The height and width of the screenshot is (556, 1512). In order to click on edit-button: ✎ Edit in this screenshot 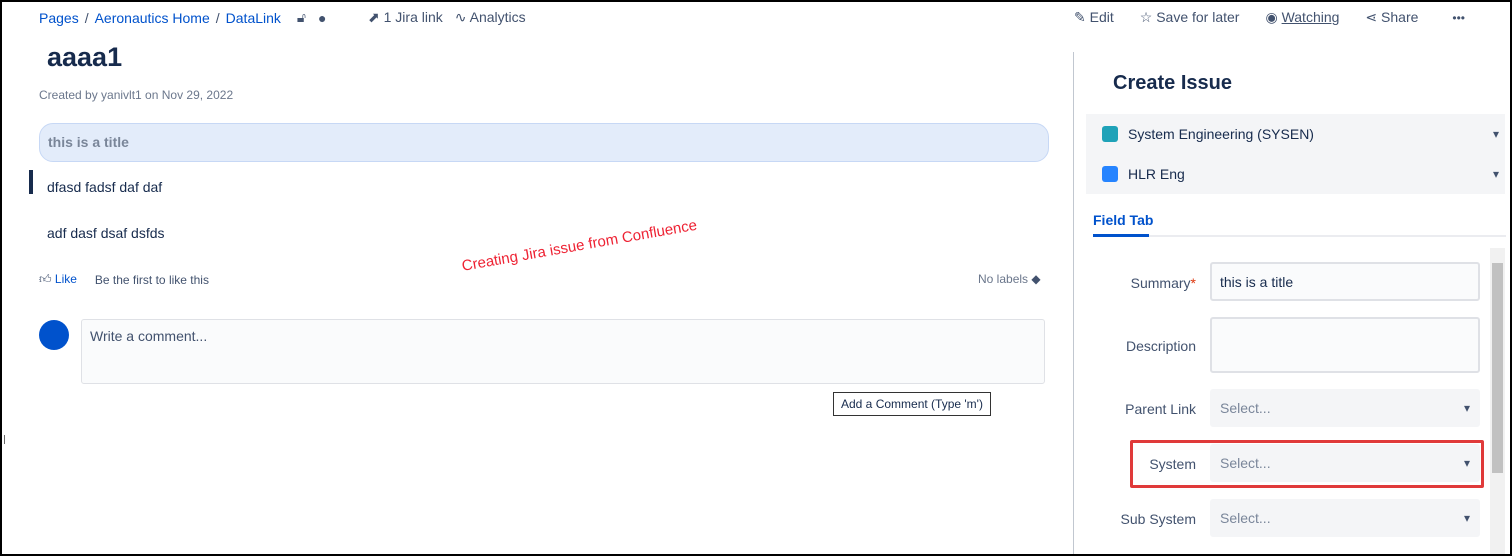, I will do `click(1094, 17)`.